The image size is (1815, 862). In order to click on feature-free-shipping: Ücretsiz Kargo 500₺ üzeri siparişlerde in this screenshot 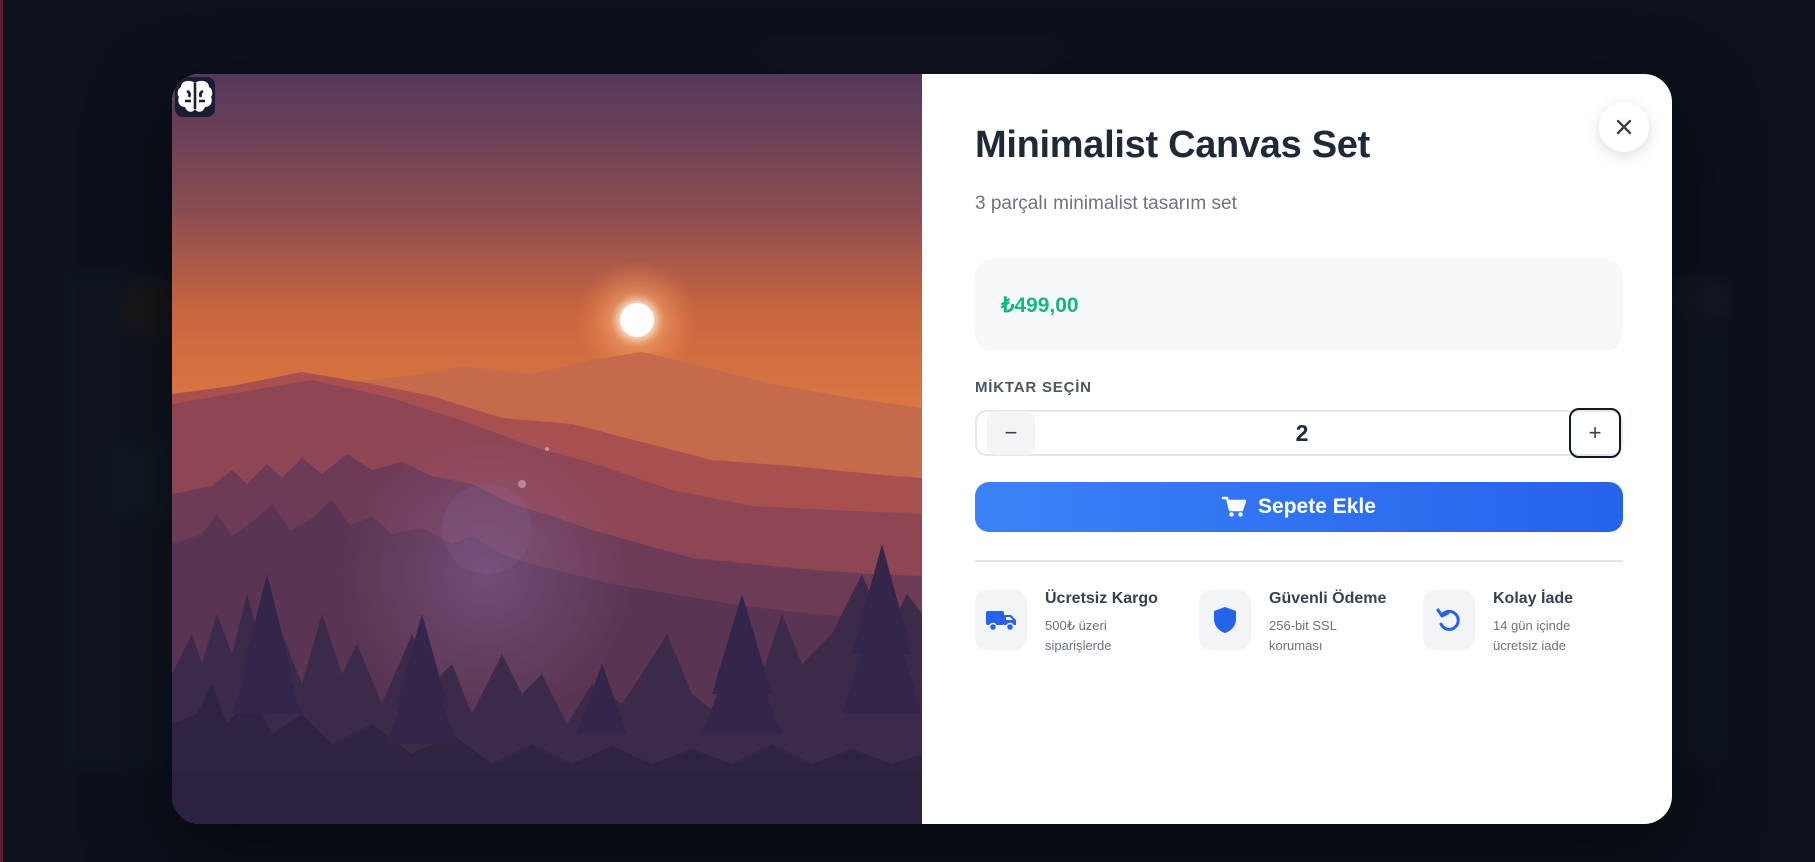, I will do `click(1087, 623)`.